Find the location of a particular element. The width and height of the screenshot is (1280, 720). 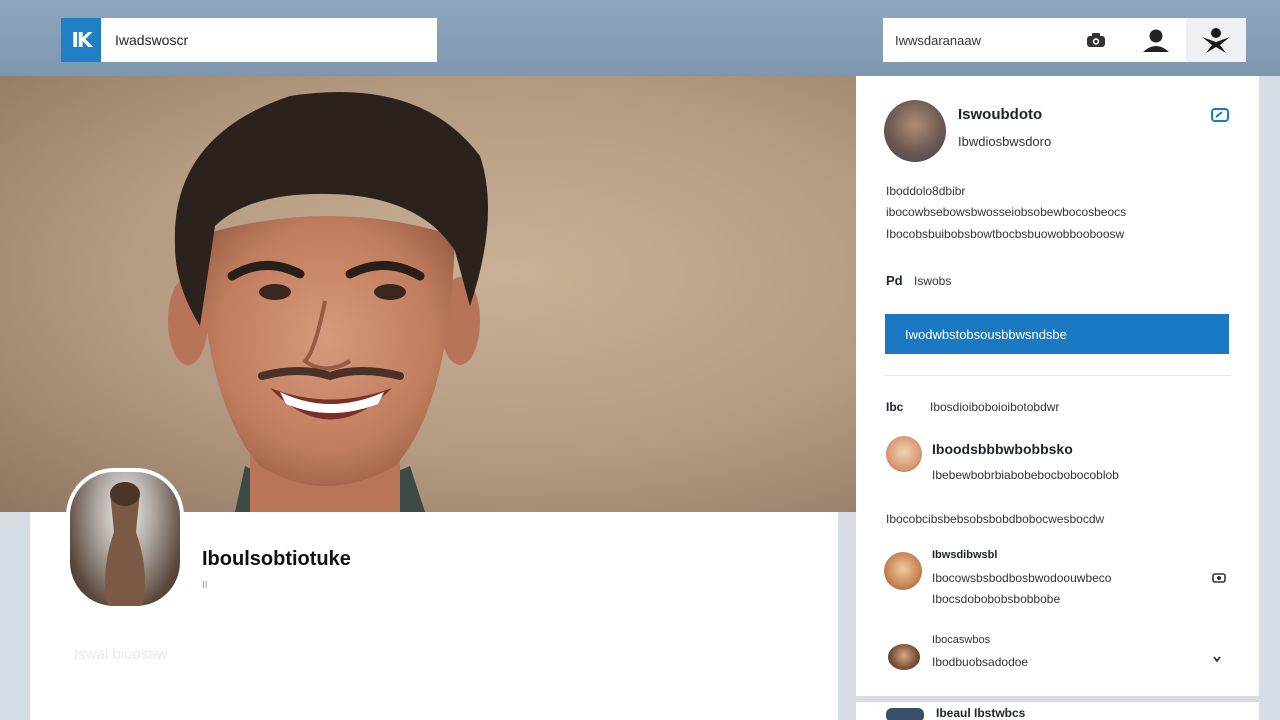

app-logo: IK is located at coordinates (81, 40).